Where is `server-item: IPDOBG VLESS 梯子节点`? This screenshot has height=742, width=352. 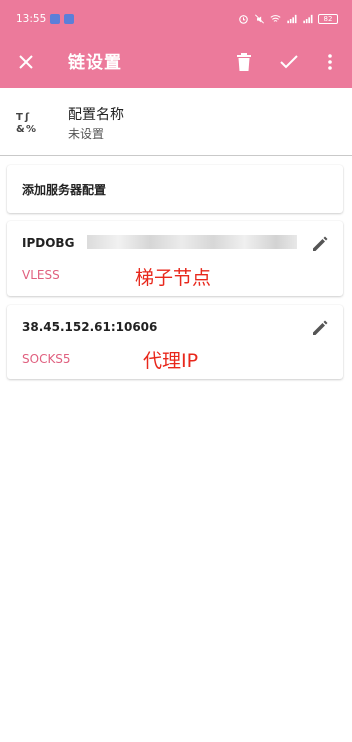
server-item: IPDOBG VLESS 梯子节点 is located at coordinates (175, 258).